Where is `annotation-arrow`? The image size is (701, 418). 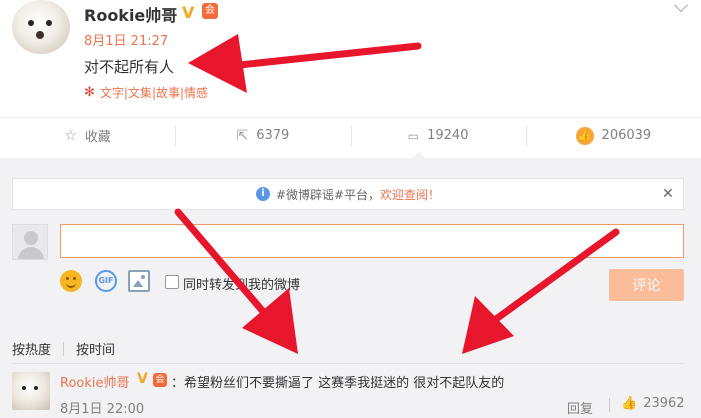 annotation-arrow is located at coordinates (324, 56).